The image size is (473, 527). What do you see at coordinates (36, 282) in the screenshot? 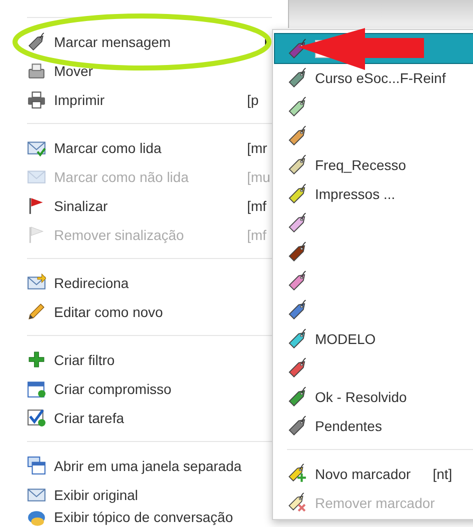
I see `envelope-icon` at bounding box center [36, 282].